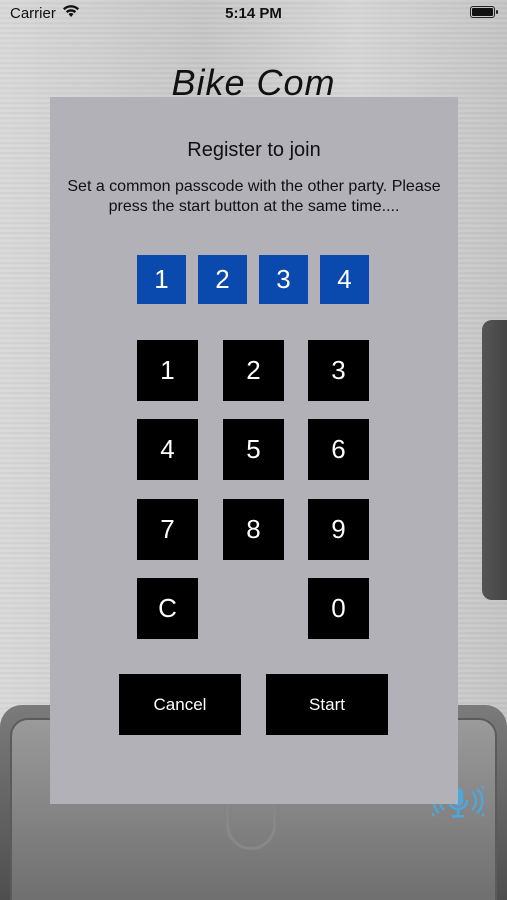 This screenshot has width=507, height=900. Describe the element at coordinates (338, 529) in the screenshot. I see `key-9: 9` at that location.